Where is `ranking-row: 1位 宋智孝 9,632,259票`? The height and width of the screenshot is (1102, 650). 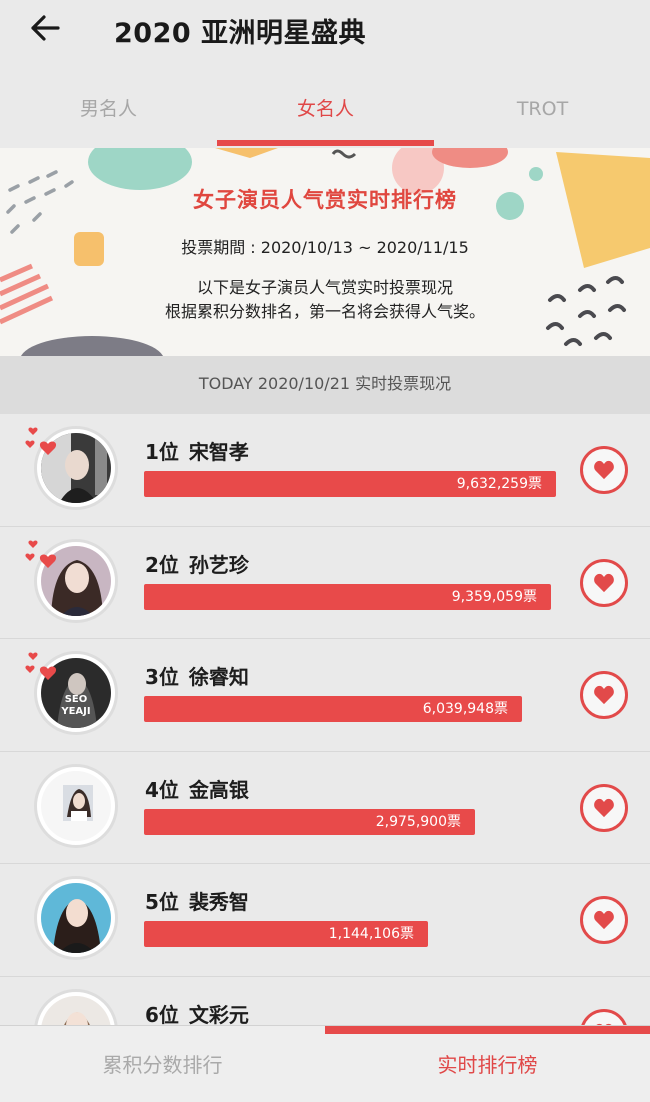
ranking-row: 1位 宋智孝 9,632,259票 is located at coordinates (325, 470).